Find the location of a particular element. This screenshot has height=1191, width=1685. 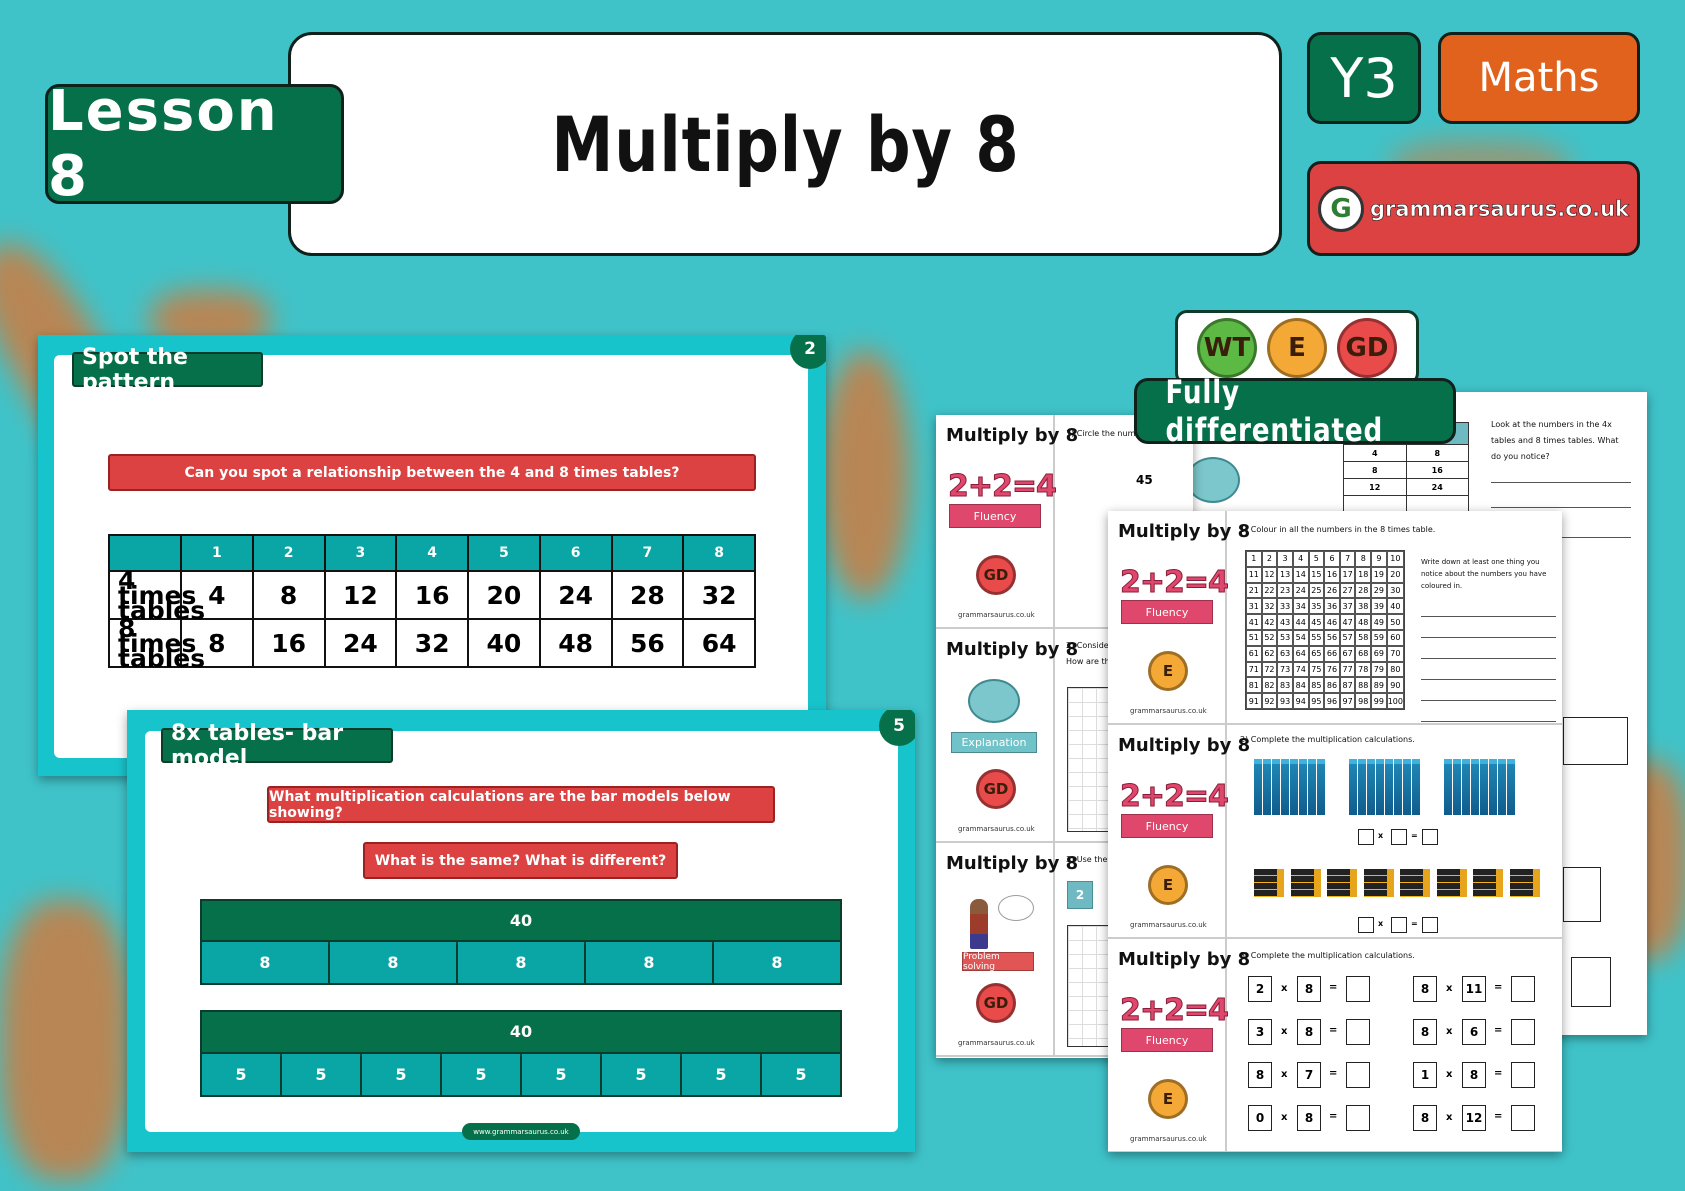

hundred-square-cell: 52 is located at coordinates (1269, 637).